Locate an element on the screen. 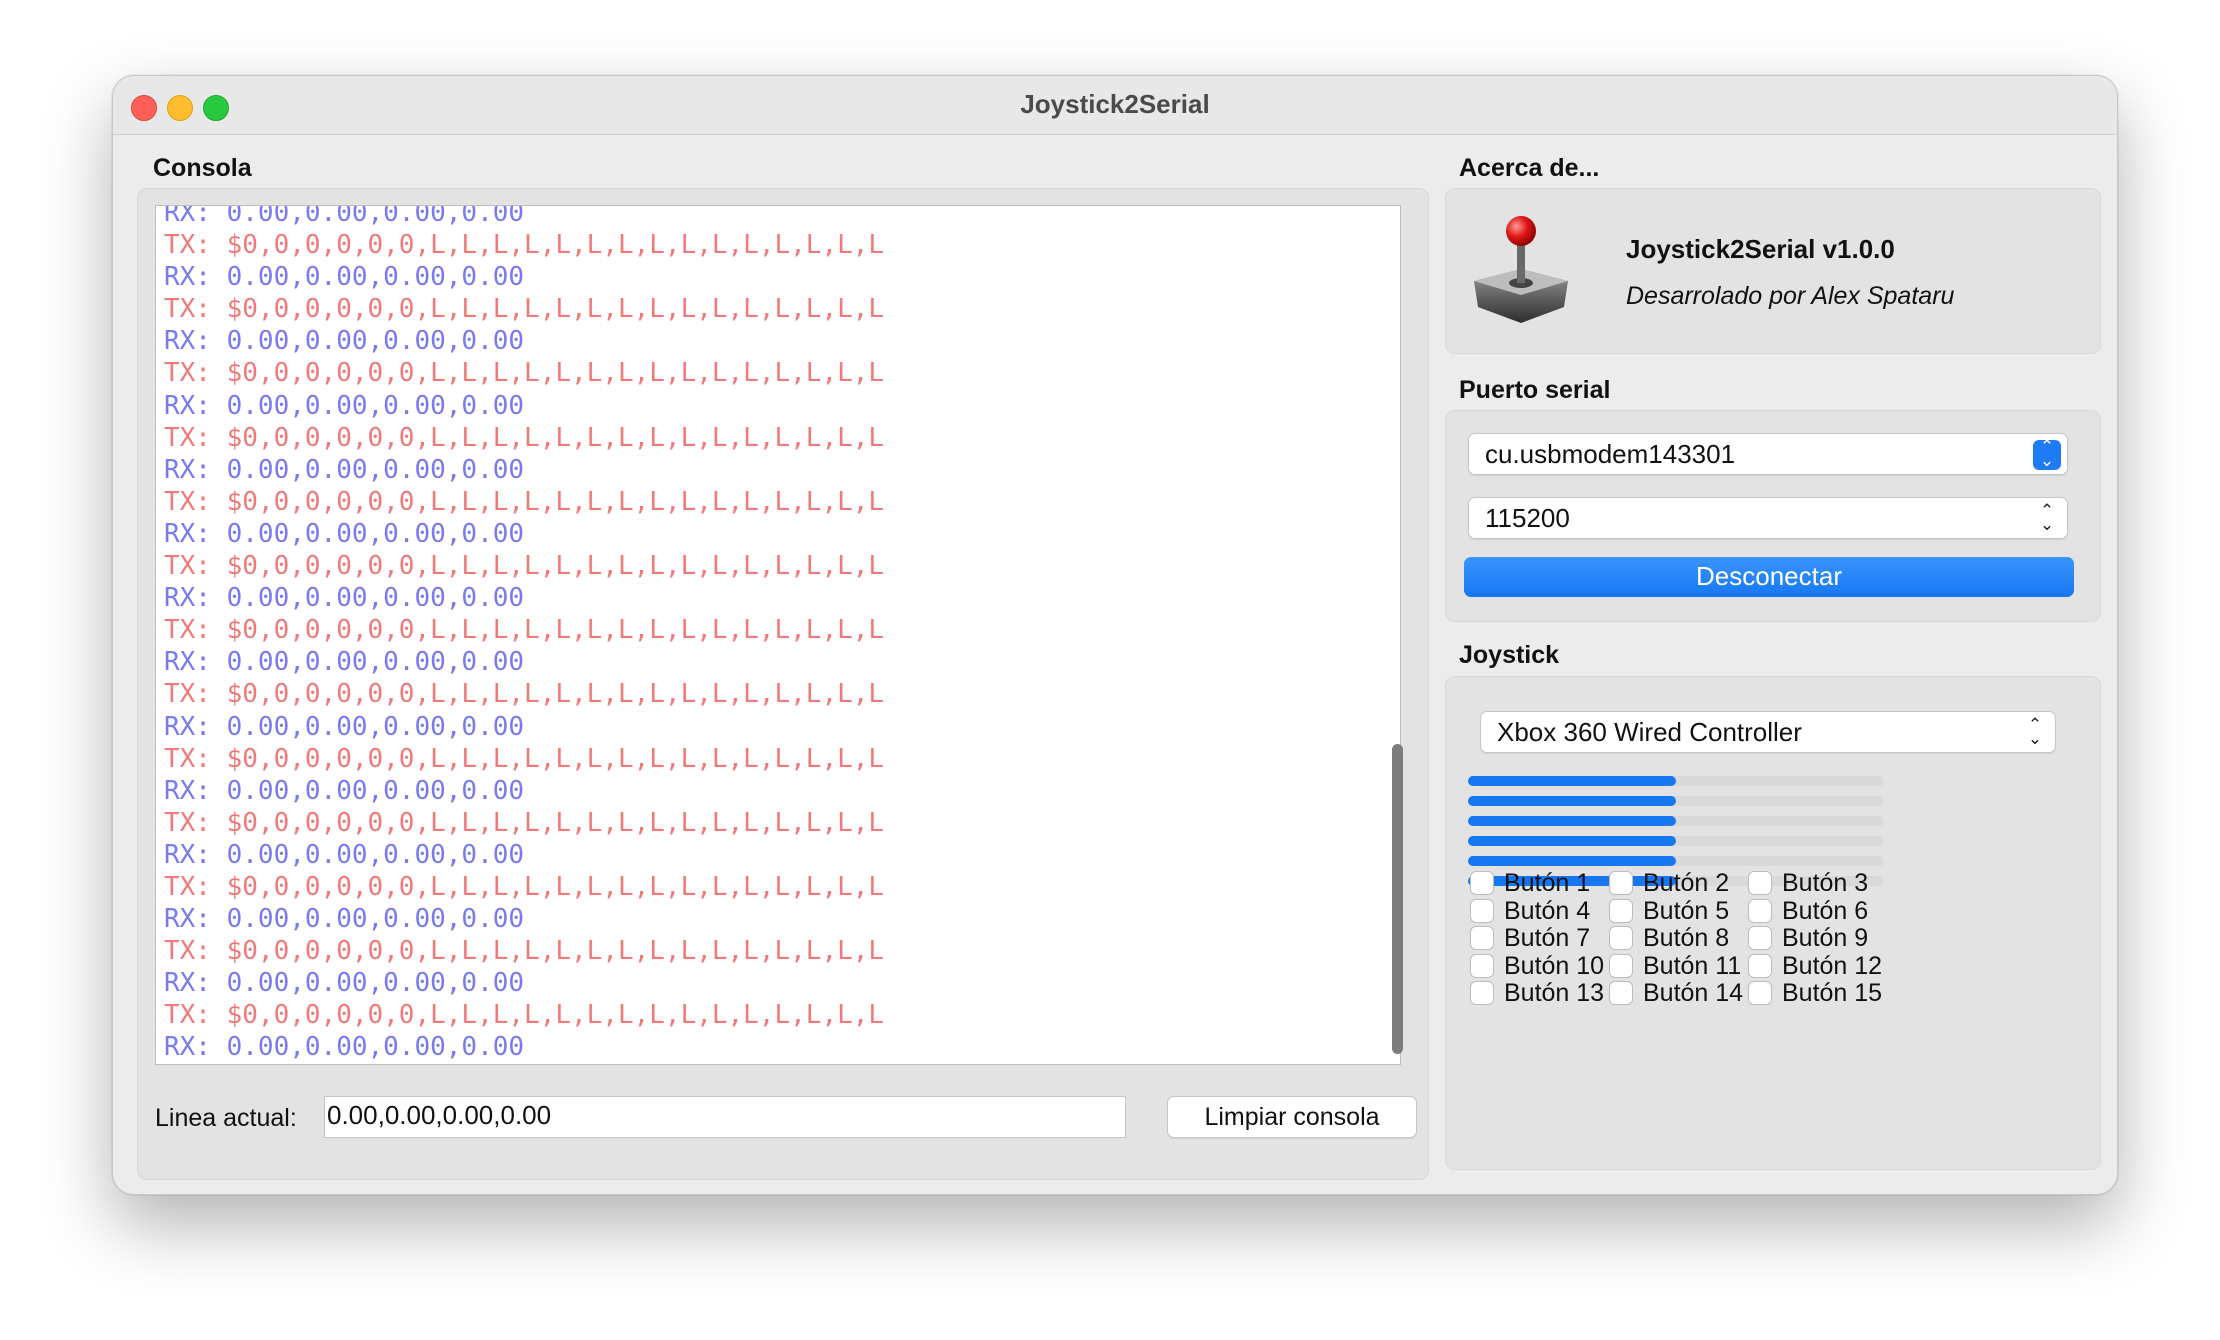 The width and height of the screenshot is (2220, 1340). current-line-label: Linea actual: is located at coordinates (226, 1118).